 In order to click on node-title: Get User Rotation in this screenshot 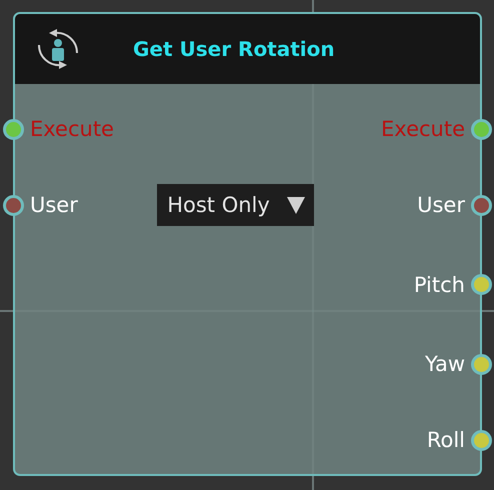, I will do `click(234, 49)`.